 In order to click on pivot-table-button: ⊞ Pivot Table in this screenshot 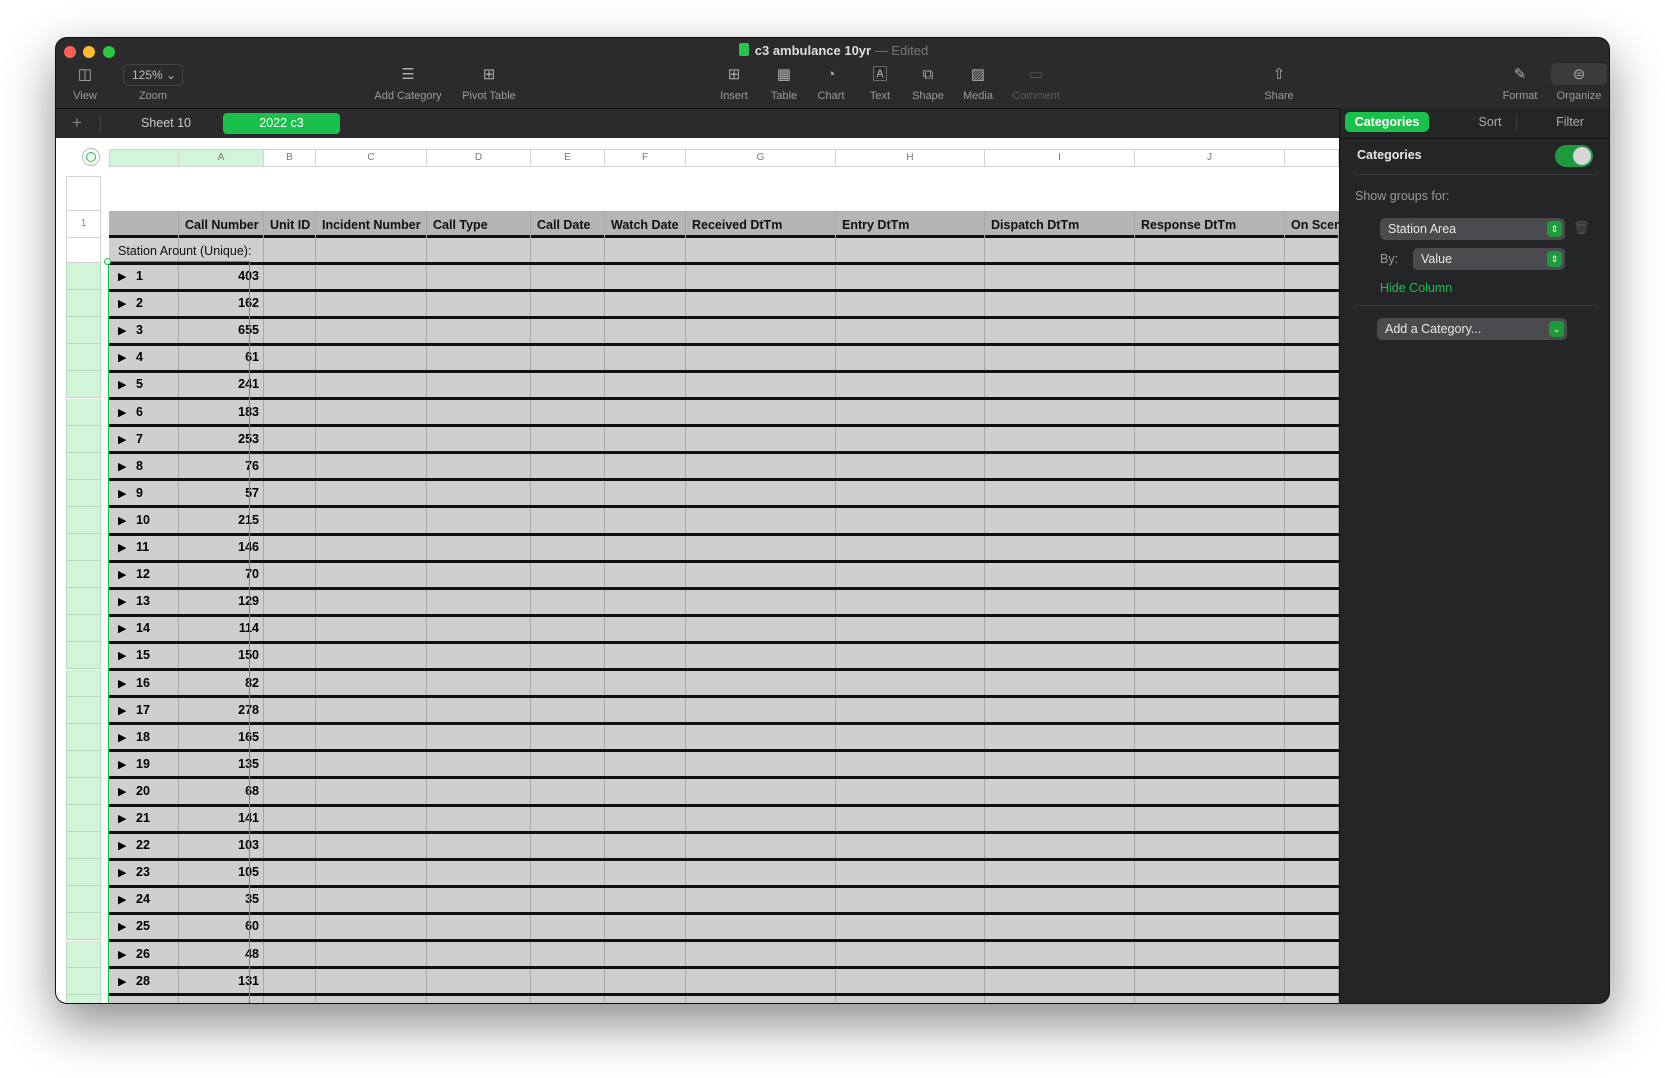, I will do `click(489, 83)`.